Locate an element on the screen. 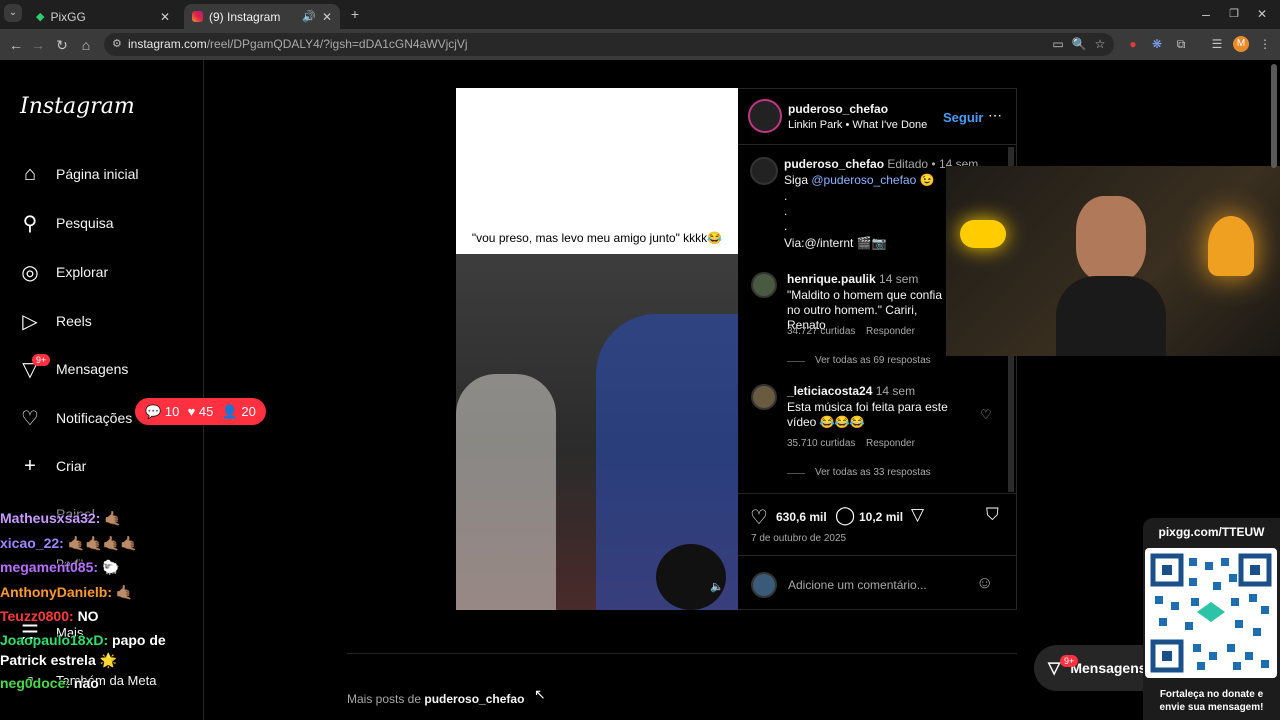  notification-summary-pill: 💬 10 ♥ 45 👤 20 is located at coordinates (200, 411).